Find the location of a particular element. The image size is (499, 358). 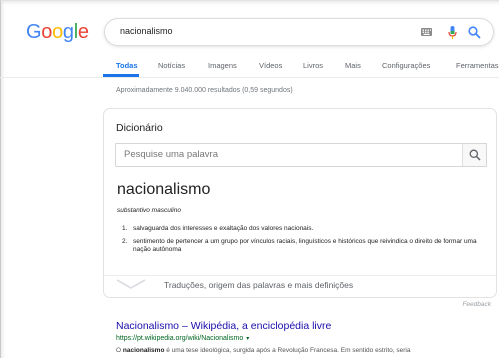

dictionary-search-box is located at coordinates (301, 155).